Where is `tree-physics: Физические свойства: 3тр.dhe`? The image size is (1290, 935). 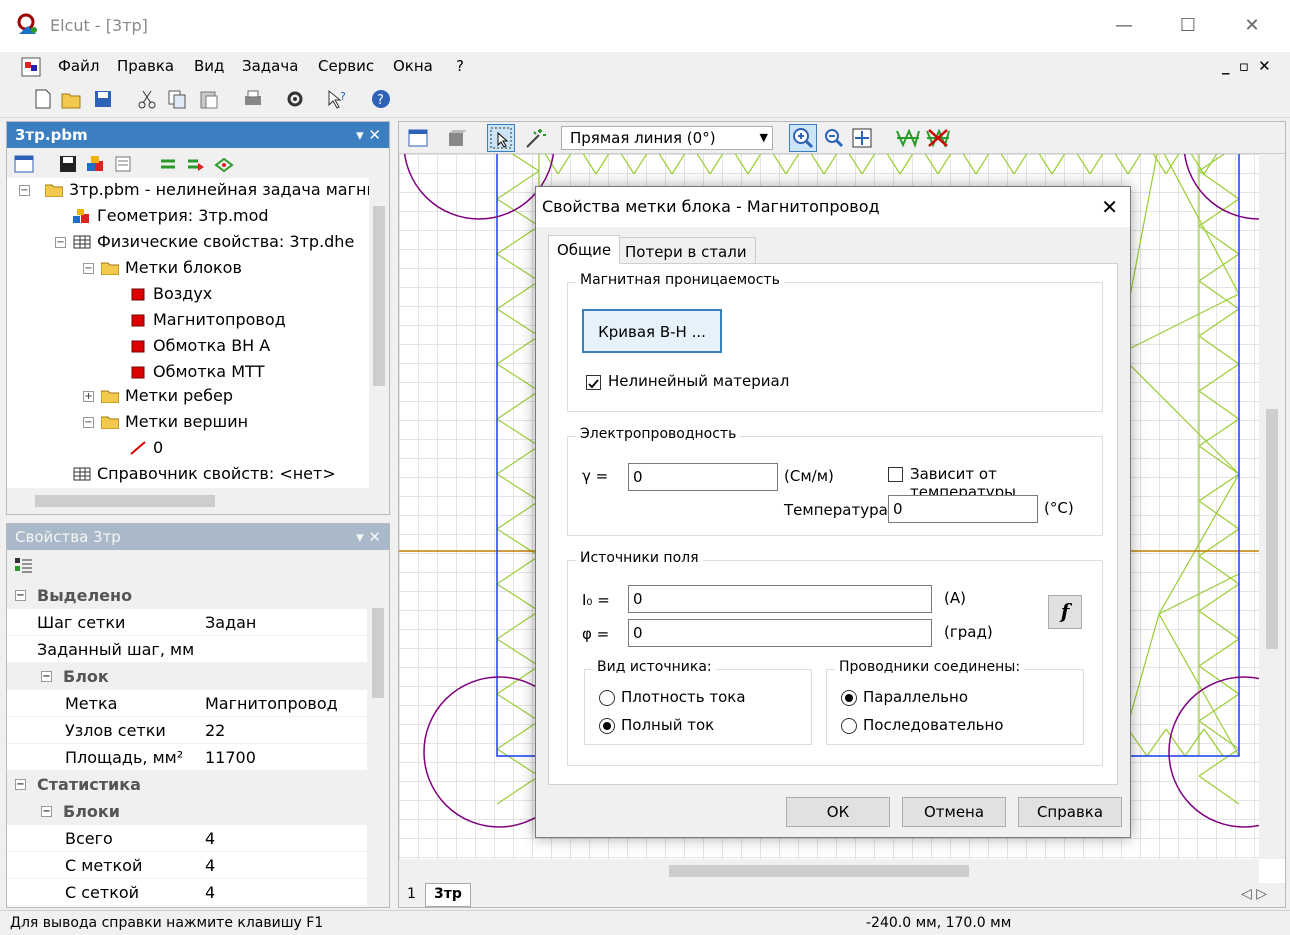 tree-physics: Физические свойства: 3тр.dhe is located at coordinates (213, 242).